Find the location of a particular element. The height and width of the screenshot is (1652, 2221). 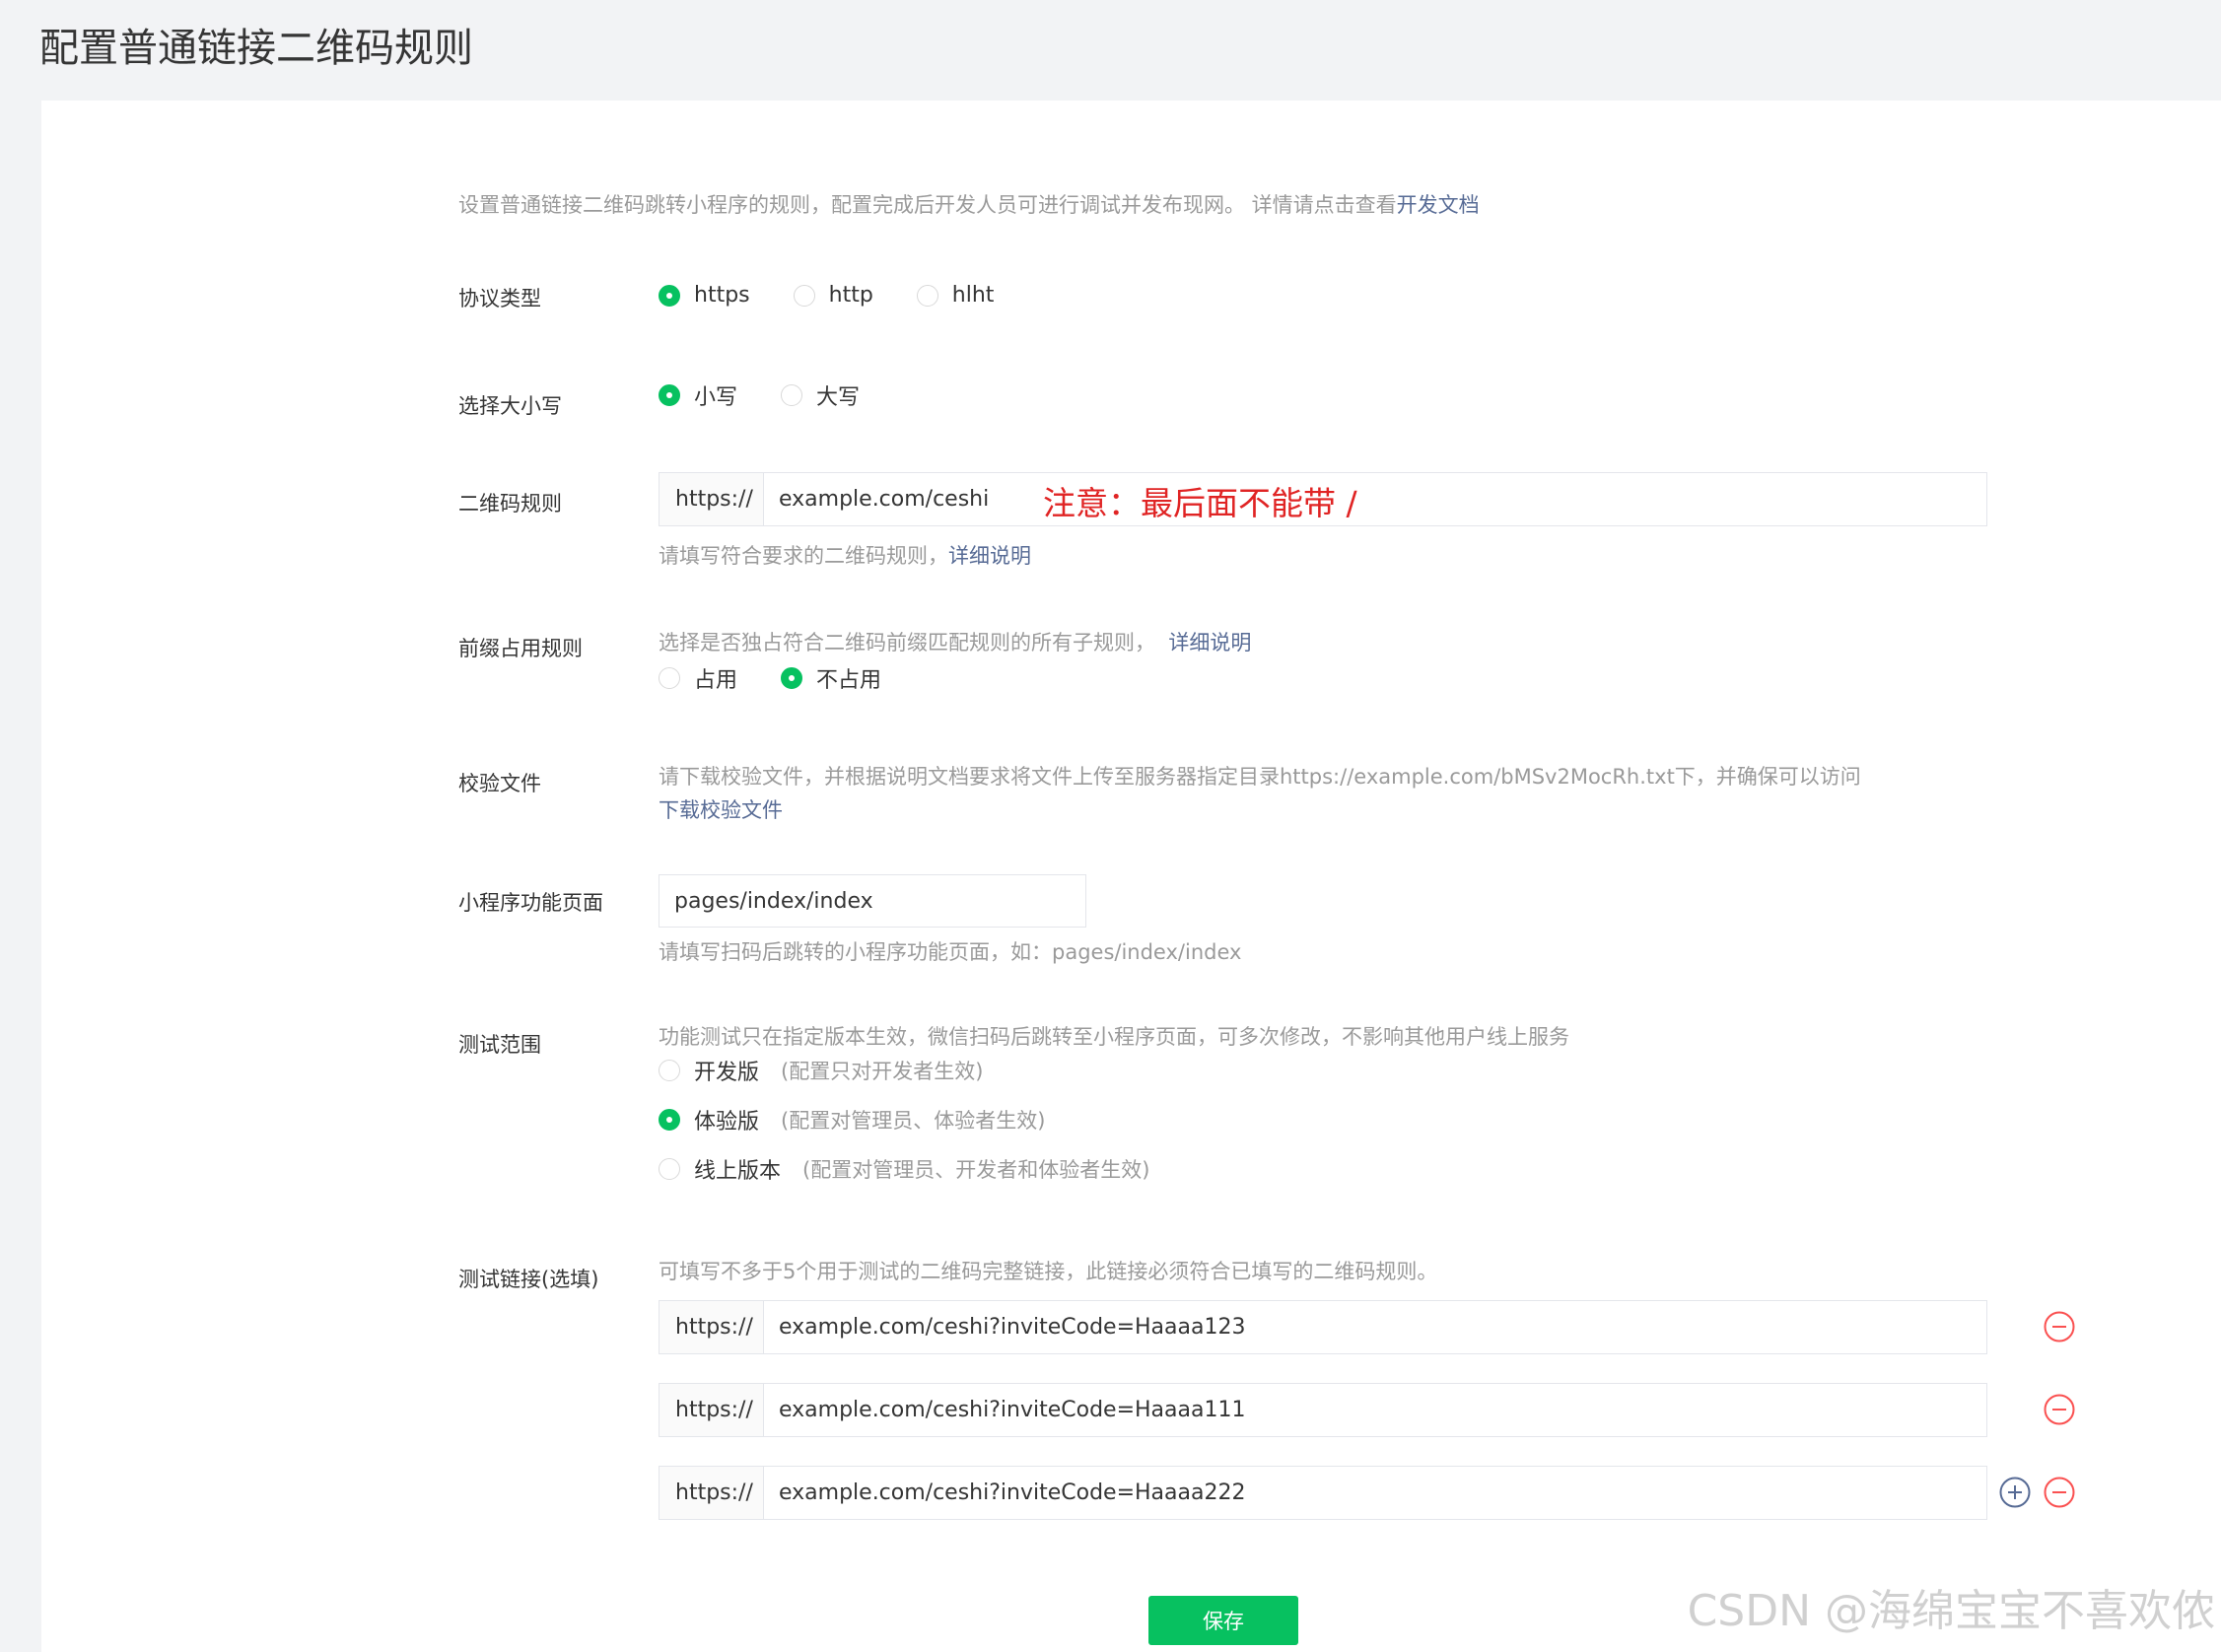

radio-label: http is located at coordinates (851, 295).